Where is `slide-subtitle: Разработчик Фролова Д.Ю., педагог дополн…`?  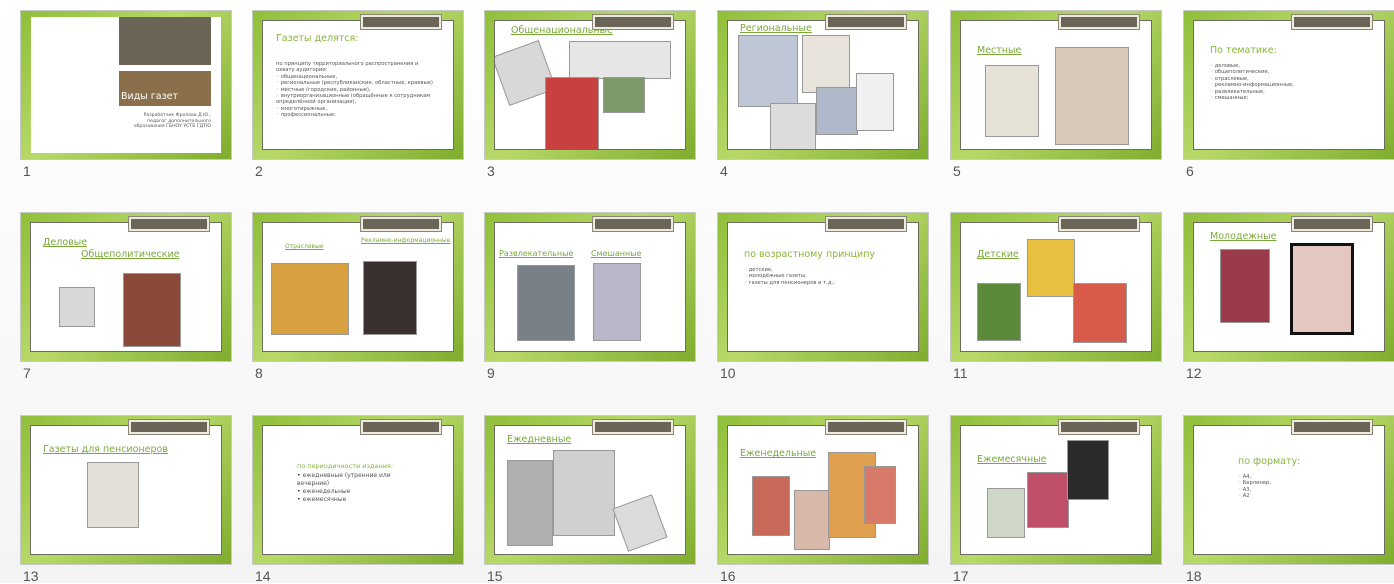 slide-subtitle: Разработчик Фролова Д.Ю., педагог дополн… is located at coordinates (172, 121).